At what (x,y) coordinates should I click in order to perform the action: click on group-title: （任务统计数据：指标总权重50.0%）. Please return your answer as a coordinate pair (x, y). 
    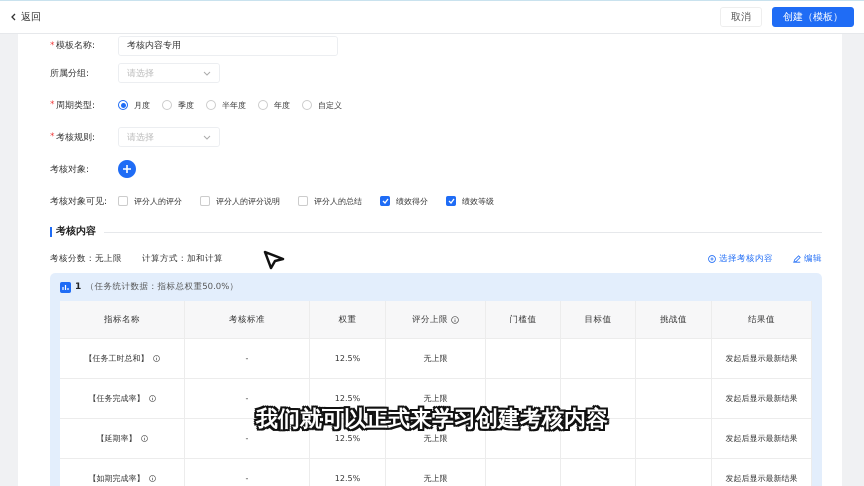
    Looking at the image, I should click on (161, 287).